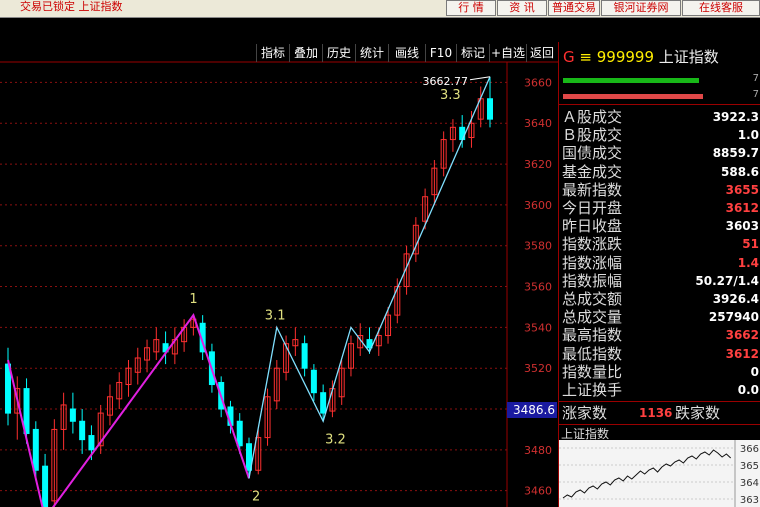 The width and height of the screenshot is (760, 507). I want to click on high-price-label: 3662.77, so click(446, 81).